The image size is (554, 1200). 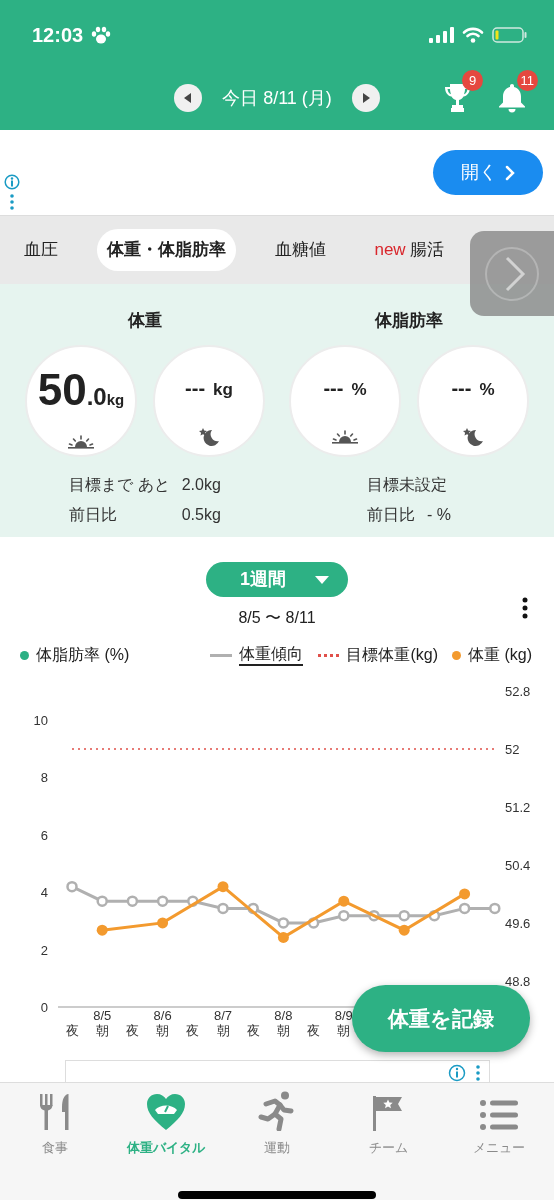 What do you see at coordinates (499, 1115) in the screenshot?
I see `menu-icon` at bounding box center [499, 1115].